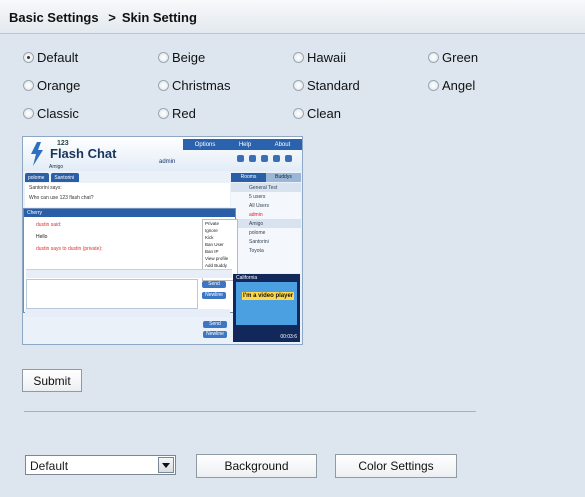  Describe the element at coordinates (319, 57) in the screenshot. I see `skin-option-hawaii: Hawaii` at that location.